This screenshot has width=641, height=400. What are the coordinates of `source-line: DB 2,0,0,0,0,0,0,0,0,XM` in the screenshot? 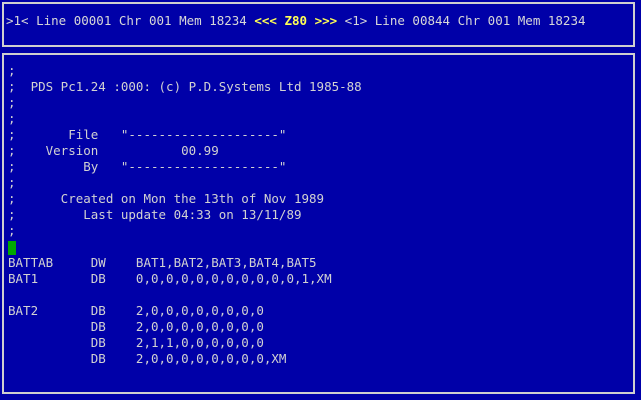 It's located at (319, 359).